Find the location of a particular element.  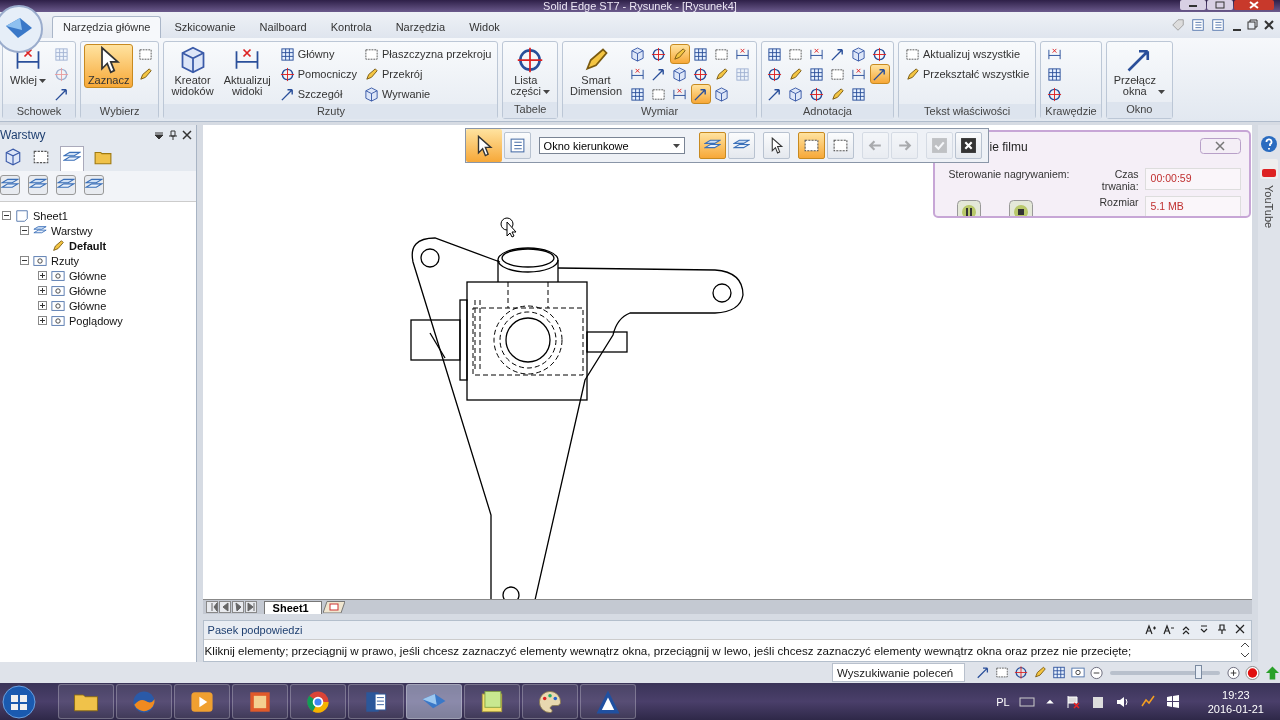

ribbon-button: Wyrwanie is located at coordinates (428, 94).